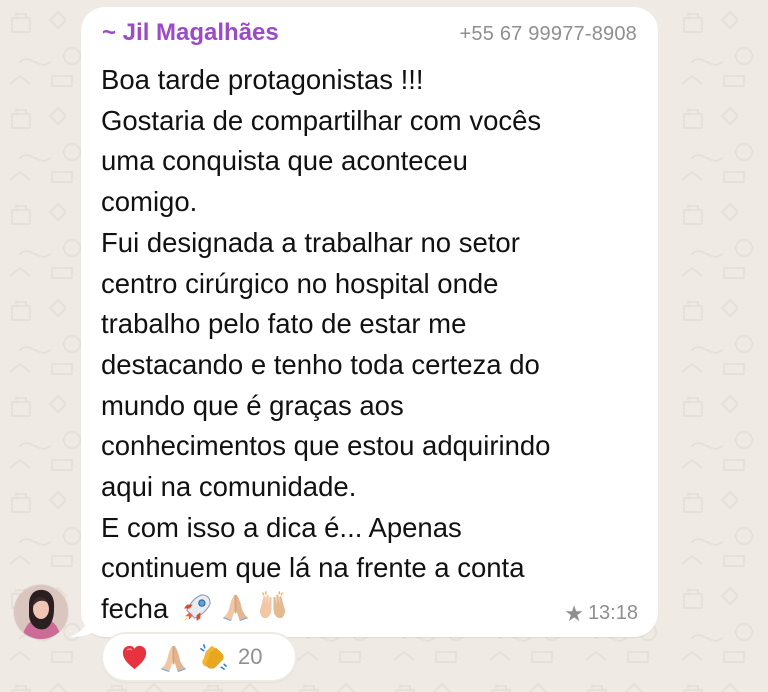 The height and width of the screenshot is (692, 768). Describe the element at coordinates (300, 283) in the screenshot. I see `message-line: centro cirúrgico no hospital onde` at that location.